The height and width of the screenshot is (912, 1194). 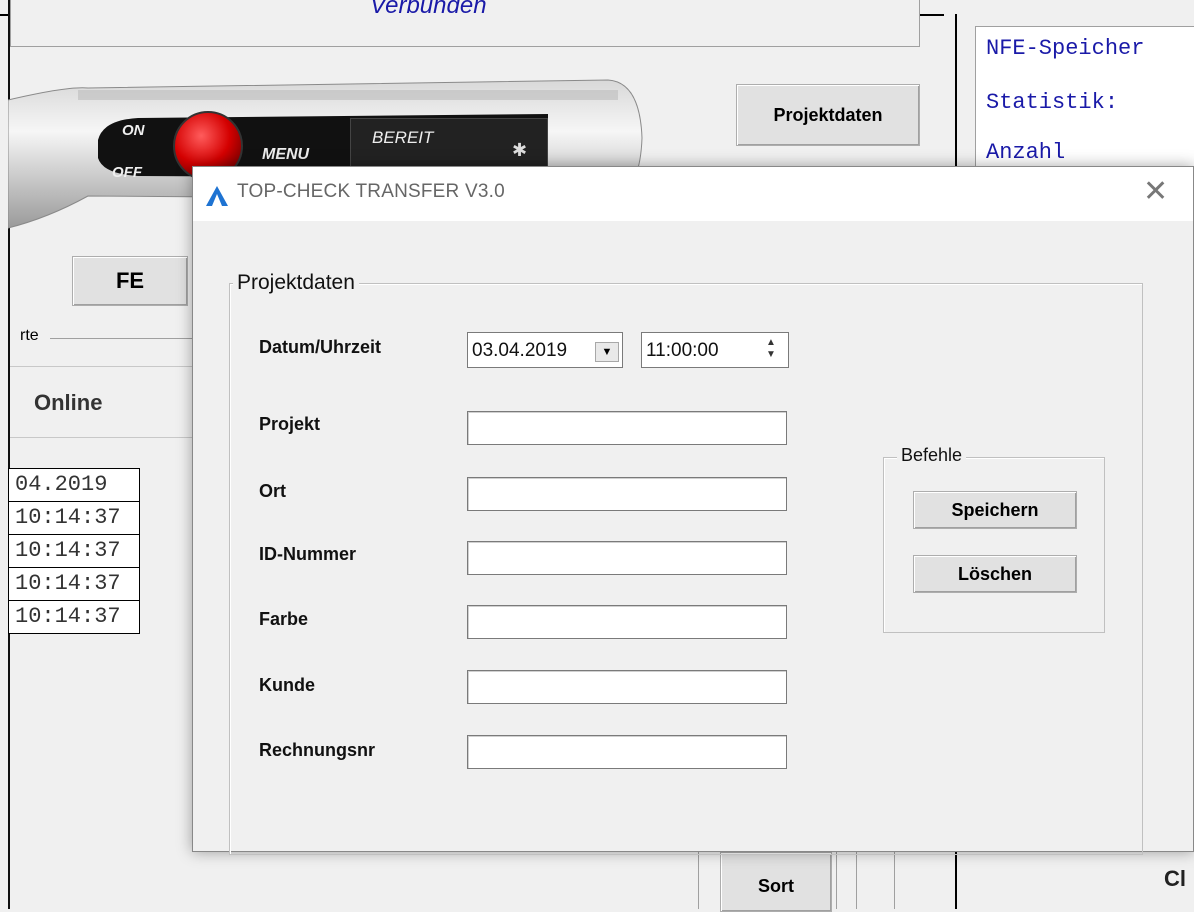 What do you see at coordinates (994, 545) in the screenshot?
I see `commands-group` at bounding box center [994, 545].